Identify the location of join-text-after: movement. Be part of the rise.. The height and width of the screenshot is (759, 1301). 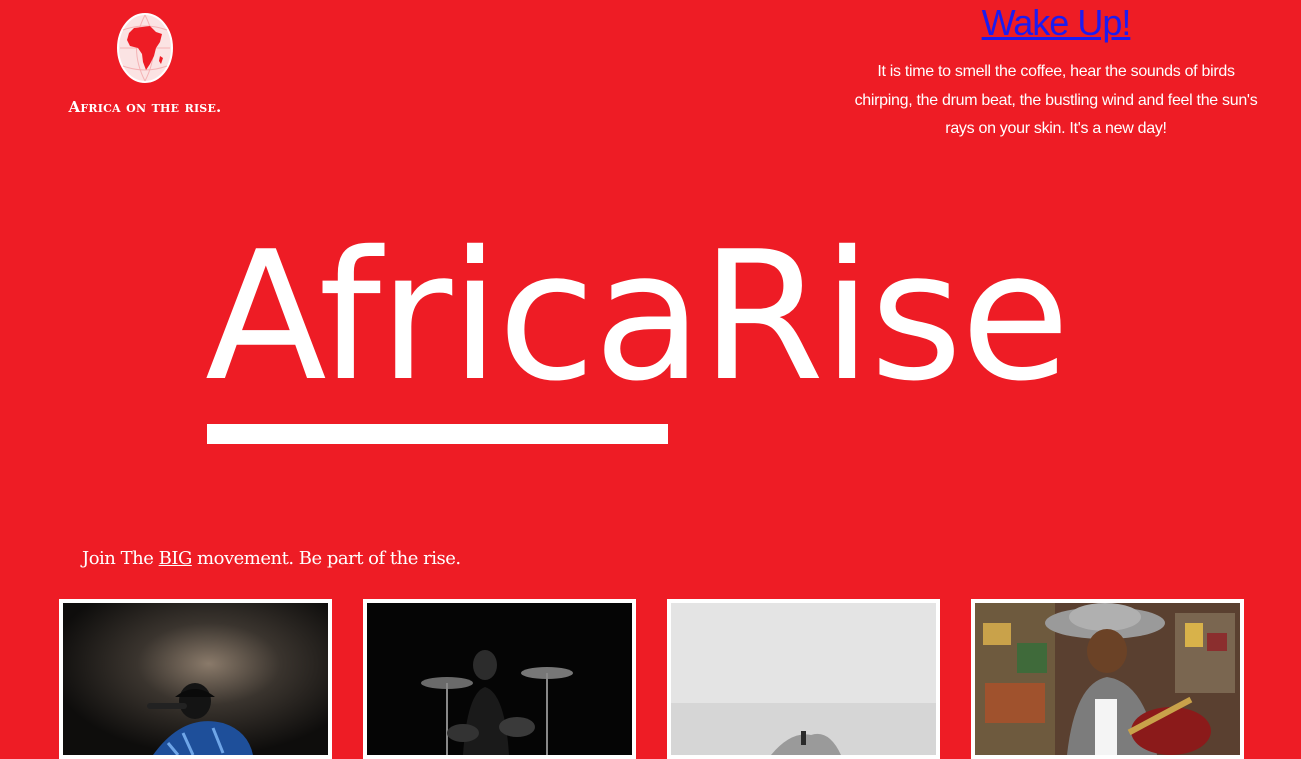
(326, 558).